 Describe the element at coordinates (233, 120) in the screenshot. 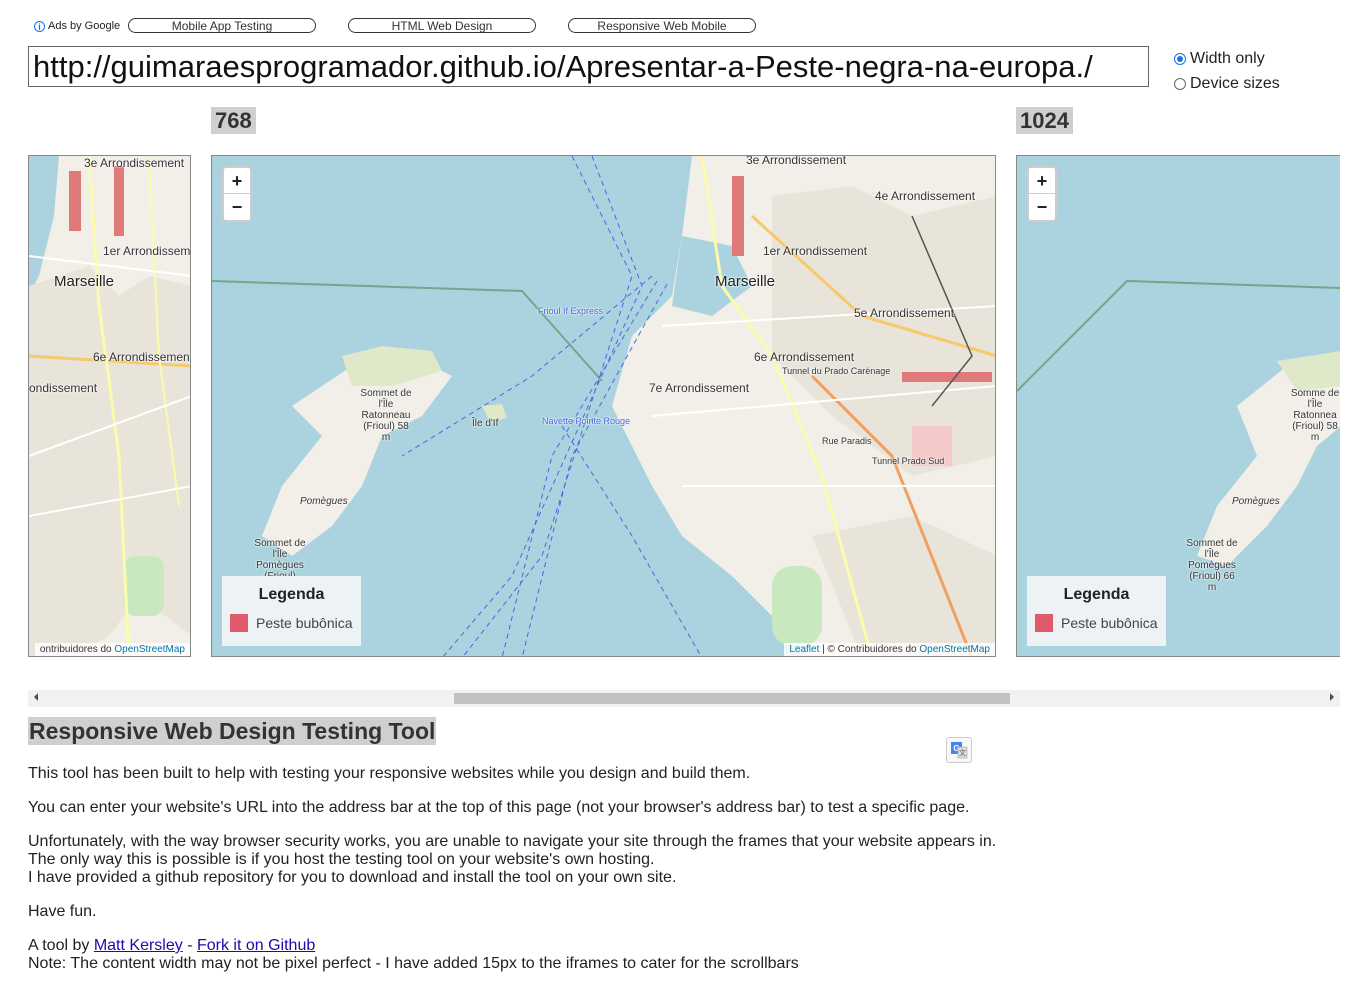

I see `frame-size-768: 768` at that location.